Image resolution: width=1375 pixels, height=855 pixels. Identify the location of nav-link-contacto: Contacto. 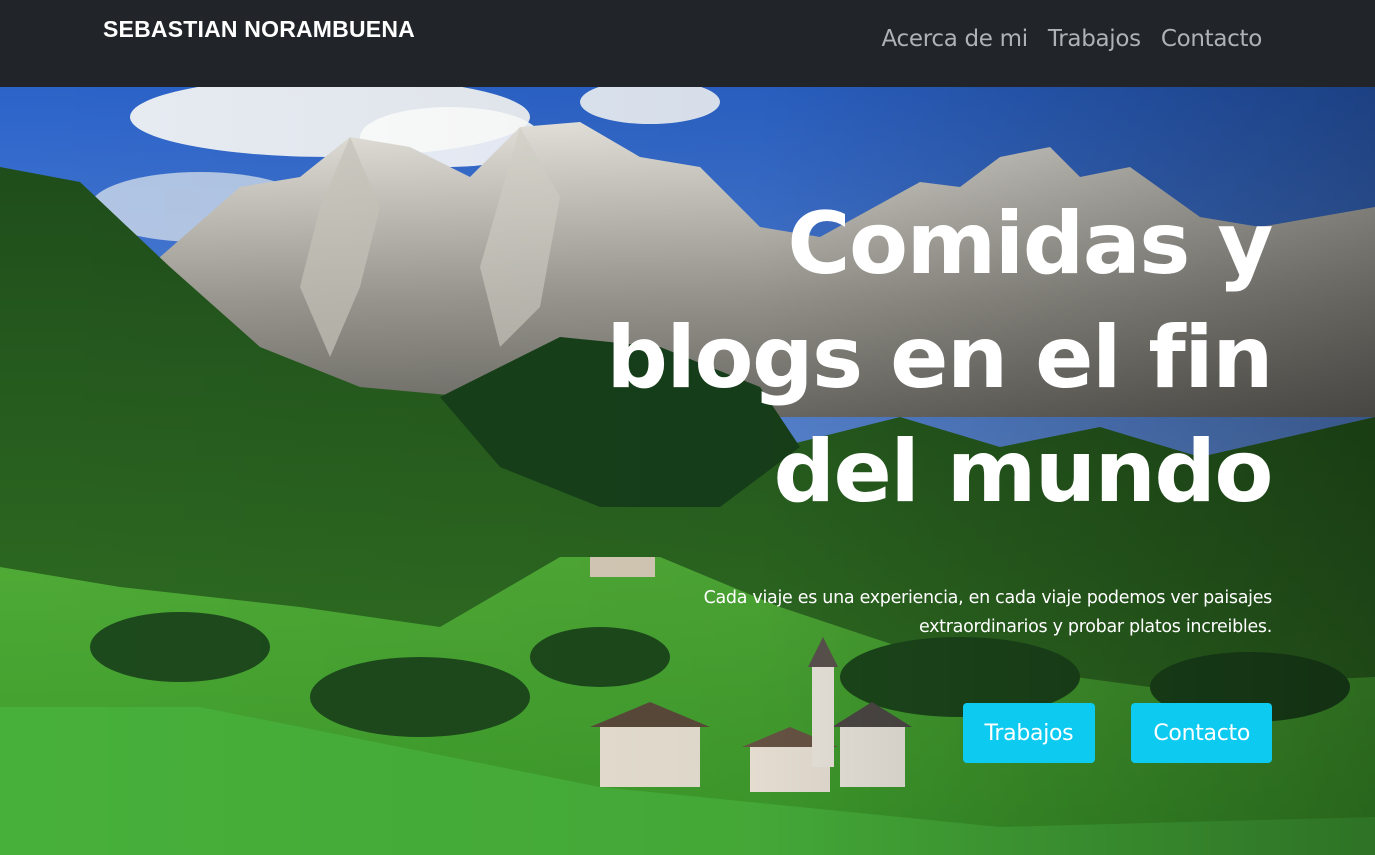
(1211, 39).